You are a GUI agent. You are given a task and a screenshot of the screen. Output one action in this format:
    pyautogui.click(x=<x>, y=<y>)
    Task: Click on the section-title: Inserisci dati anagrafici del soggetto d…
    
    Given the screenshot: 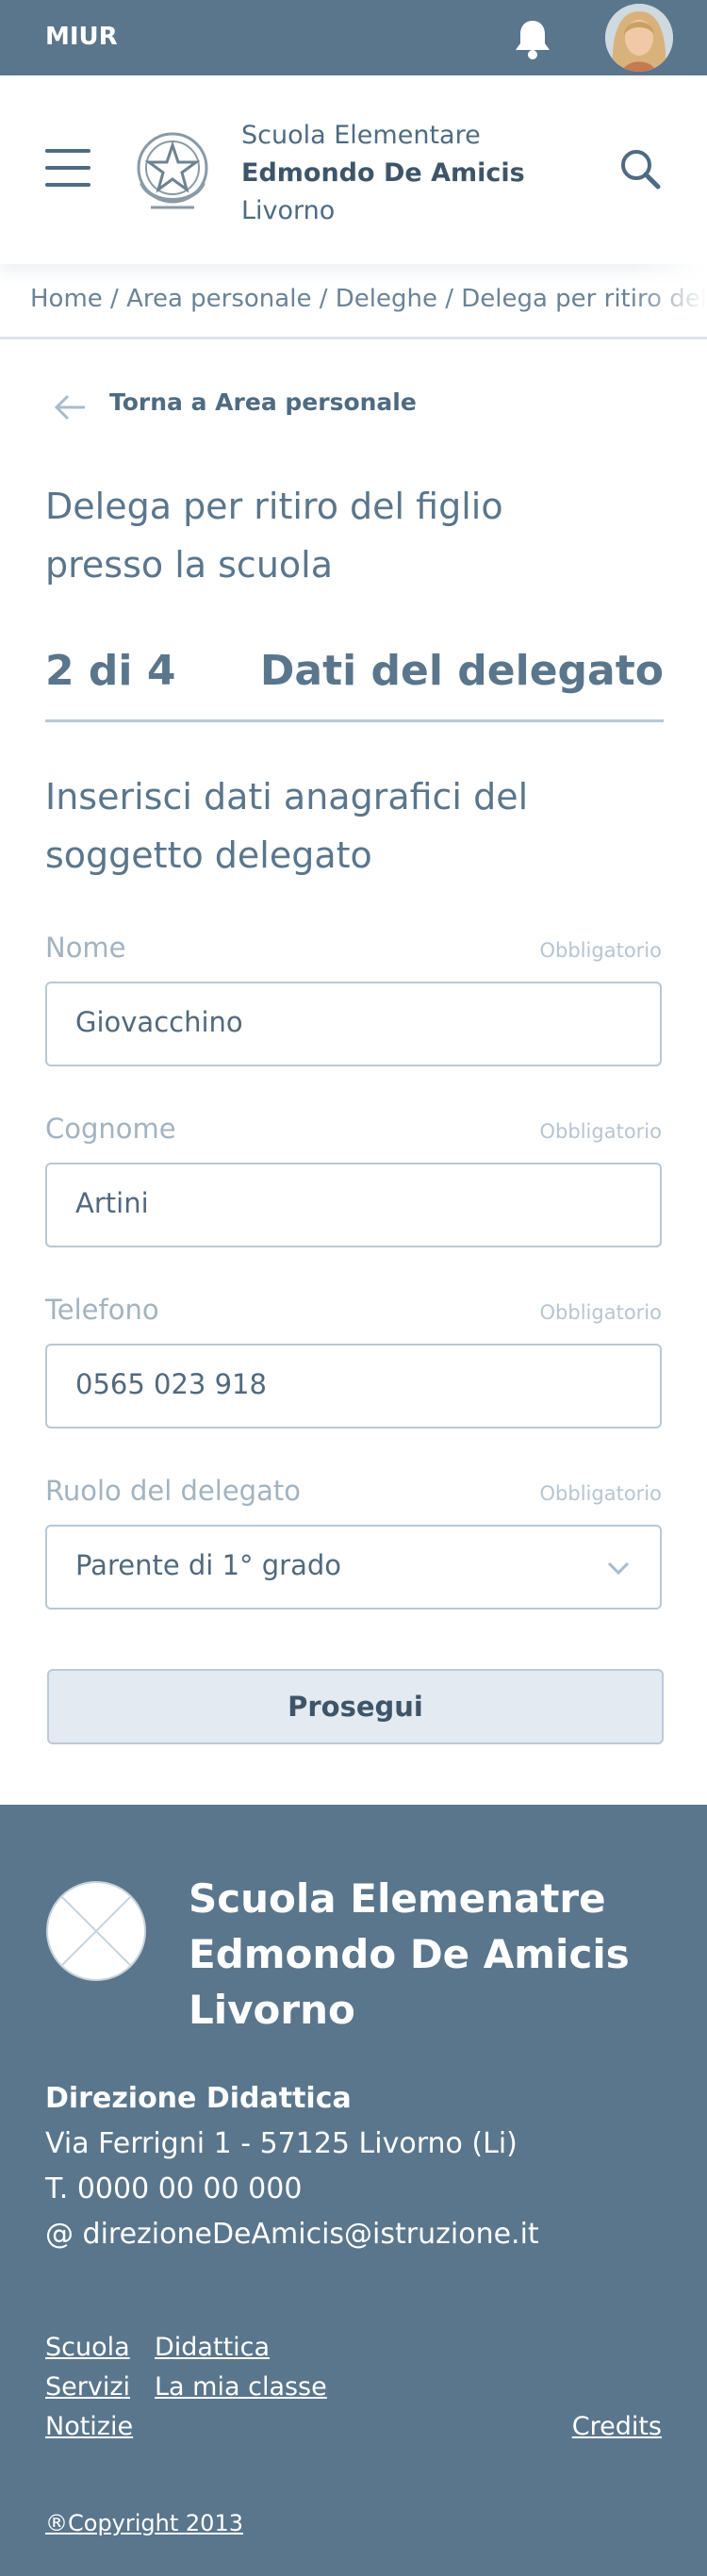 What is the action you would take?
    pyautogui.click(x=287, y=826)
    